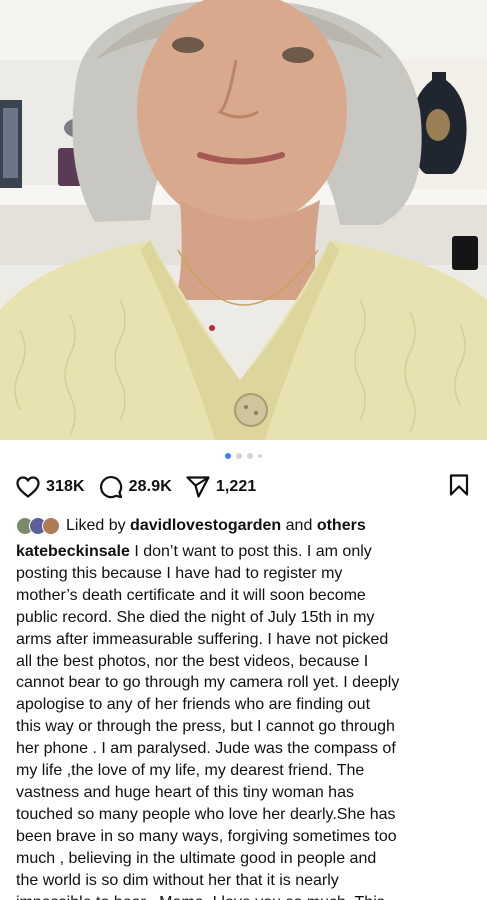  I want to click on liked-by-user-link: davidlovestogarden, so click(205, 526).